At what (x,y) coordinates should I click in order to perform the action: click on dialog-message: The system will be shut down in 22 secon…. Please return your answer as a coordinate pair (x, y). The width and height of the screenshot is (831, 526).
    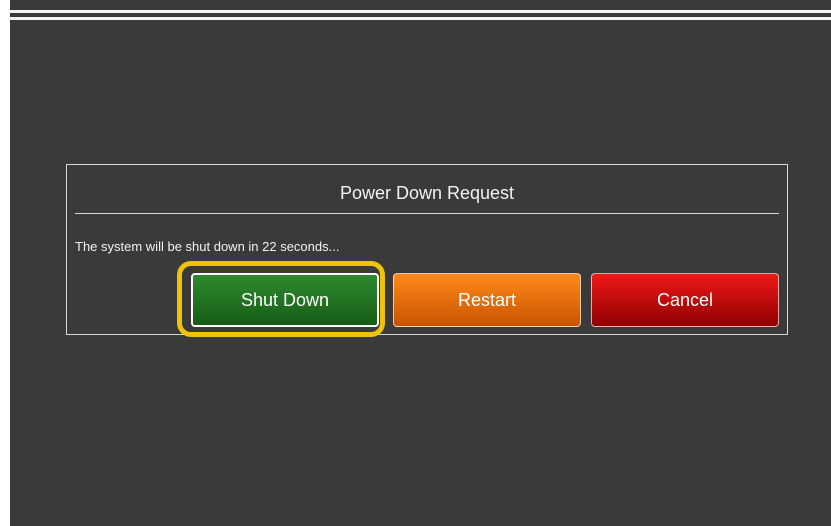
    Looking at the image, I should click on (207, 246).